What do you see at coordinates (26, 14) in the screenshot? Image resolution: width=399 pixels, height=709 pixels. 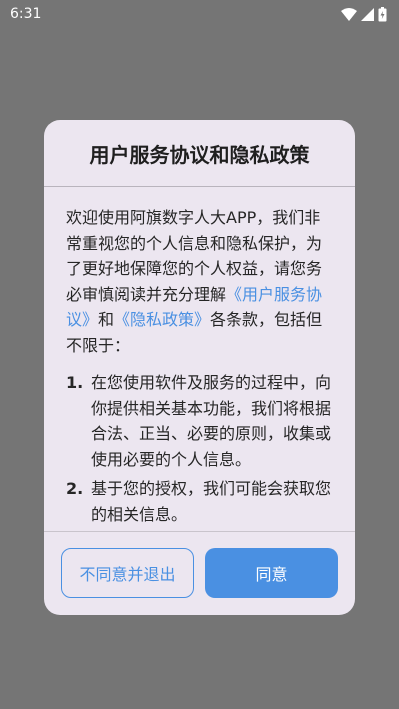 I see `status-time: 6:31` at bounding box center [26, 14].